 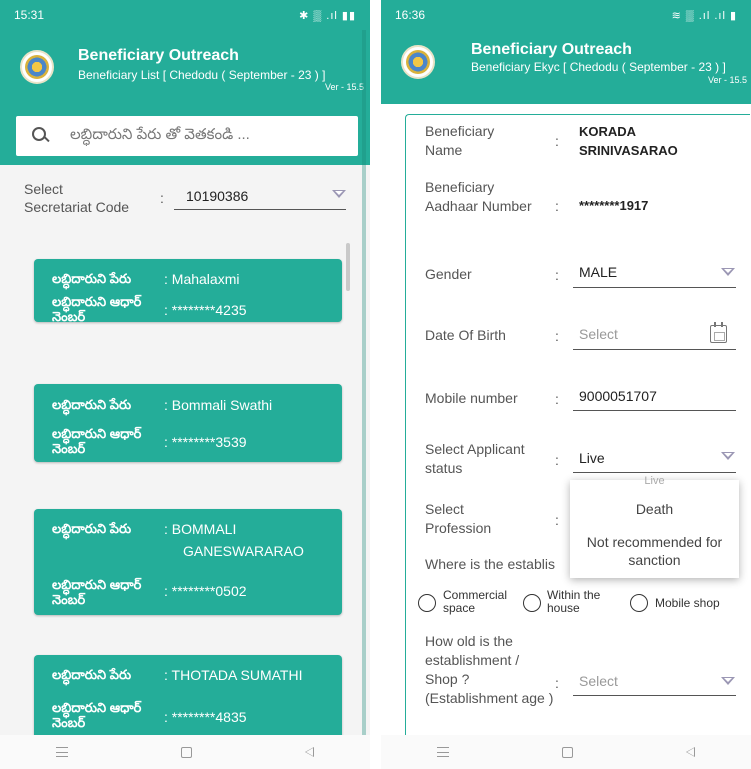 I want to click on aadhaar-value: : ********4835, so click(x=205, y=717).